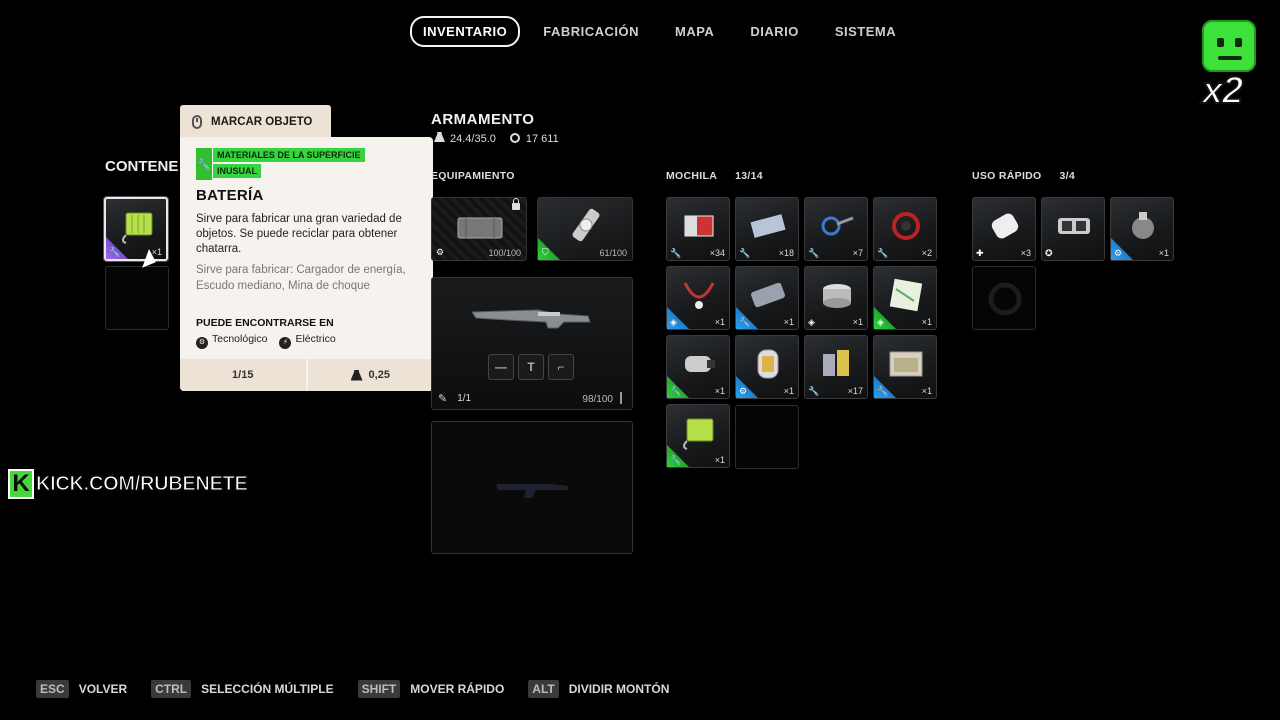  What do you see at coordinates (585, 229) in the screenshot?
I see `equip-slot-shield: ⛉ 61/100` at bounding box center [585, 229].